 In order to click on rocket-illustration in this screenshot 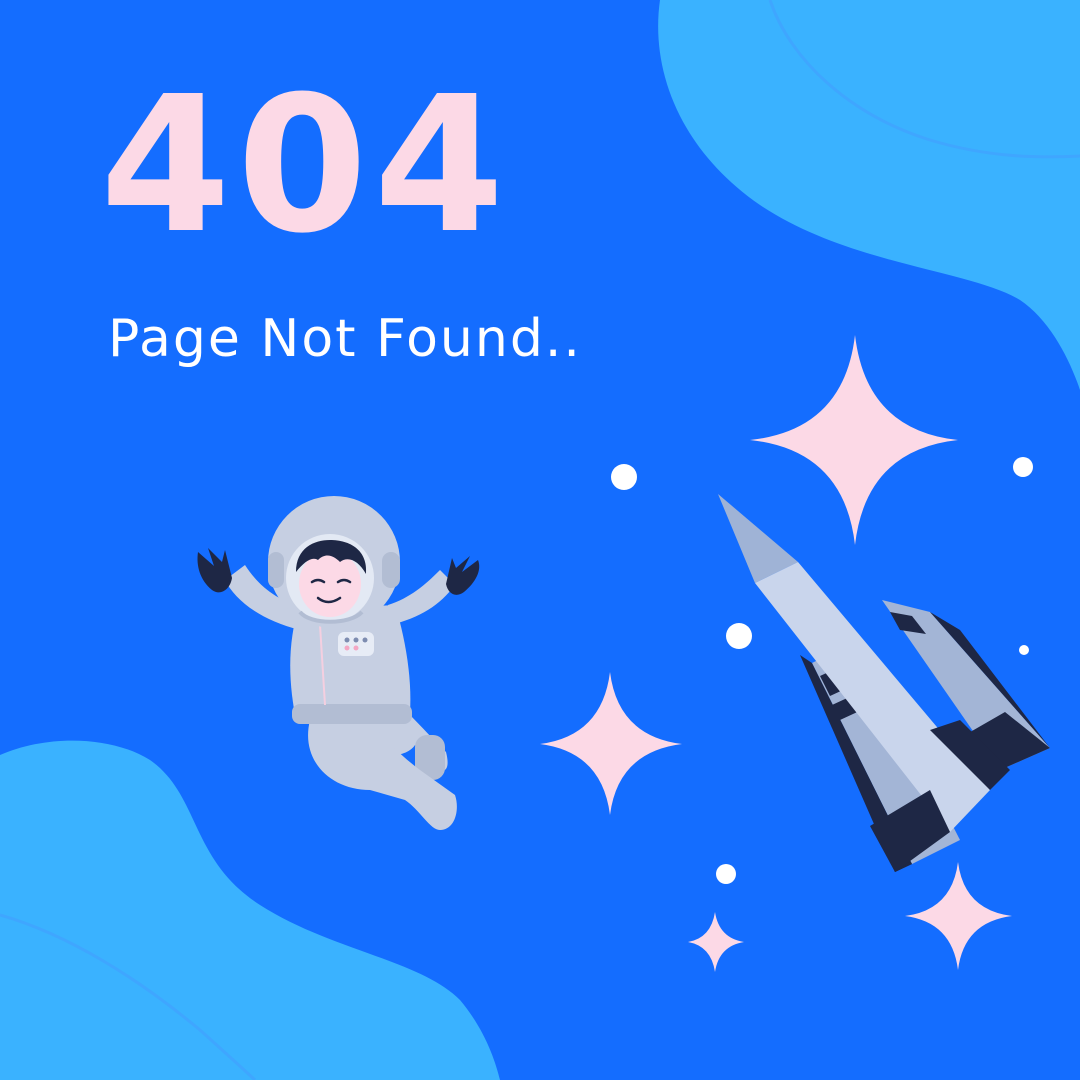, I will do `click(884, 683)`.